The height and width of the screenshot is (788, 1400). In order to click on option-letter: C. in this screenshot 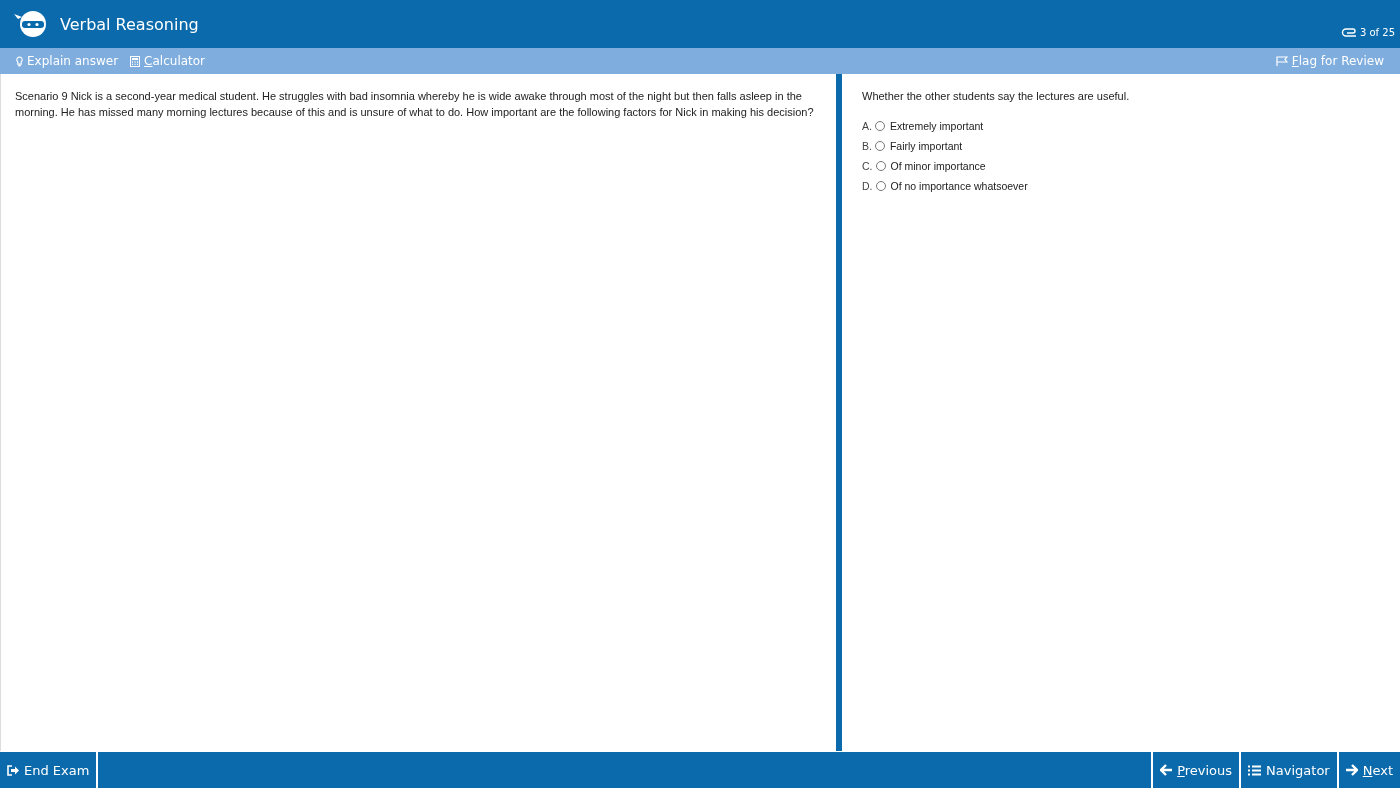, I will do `click(867, 166)`.